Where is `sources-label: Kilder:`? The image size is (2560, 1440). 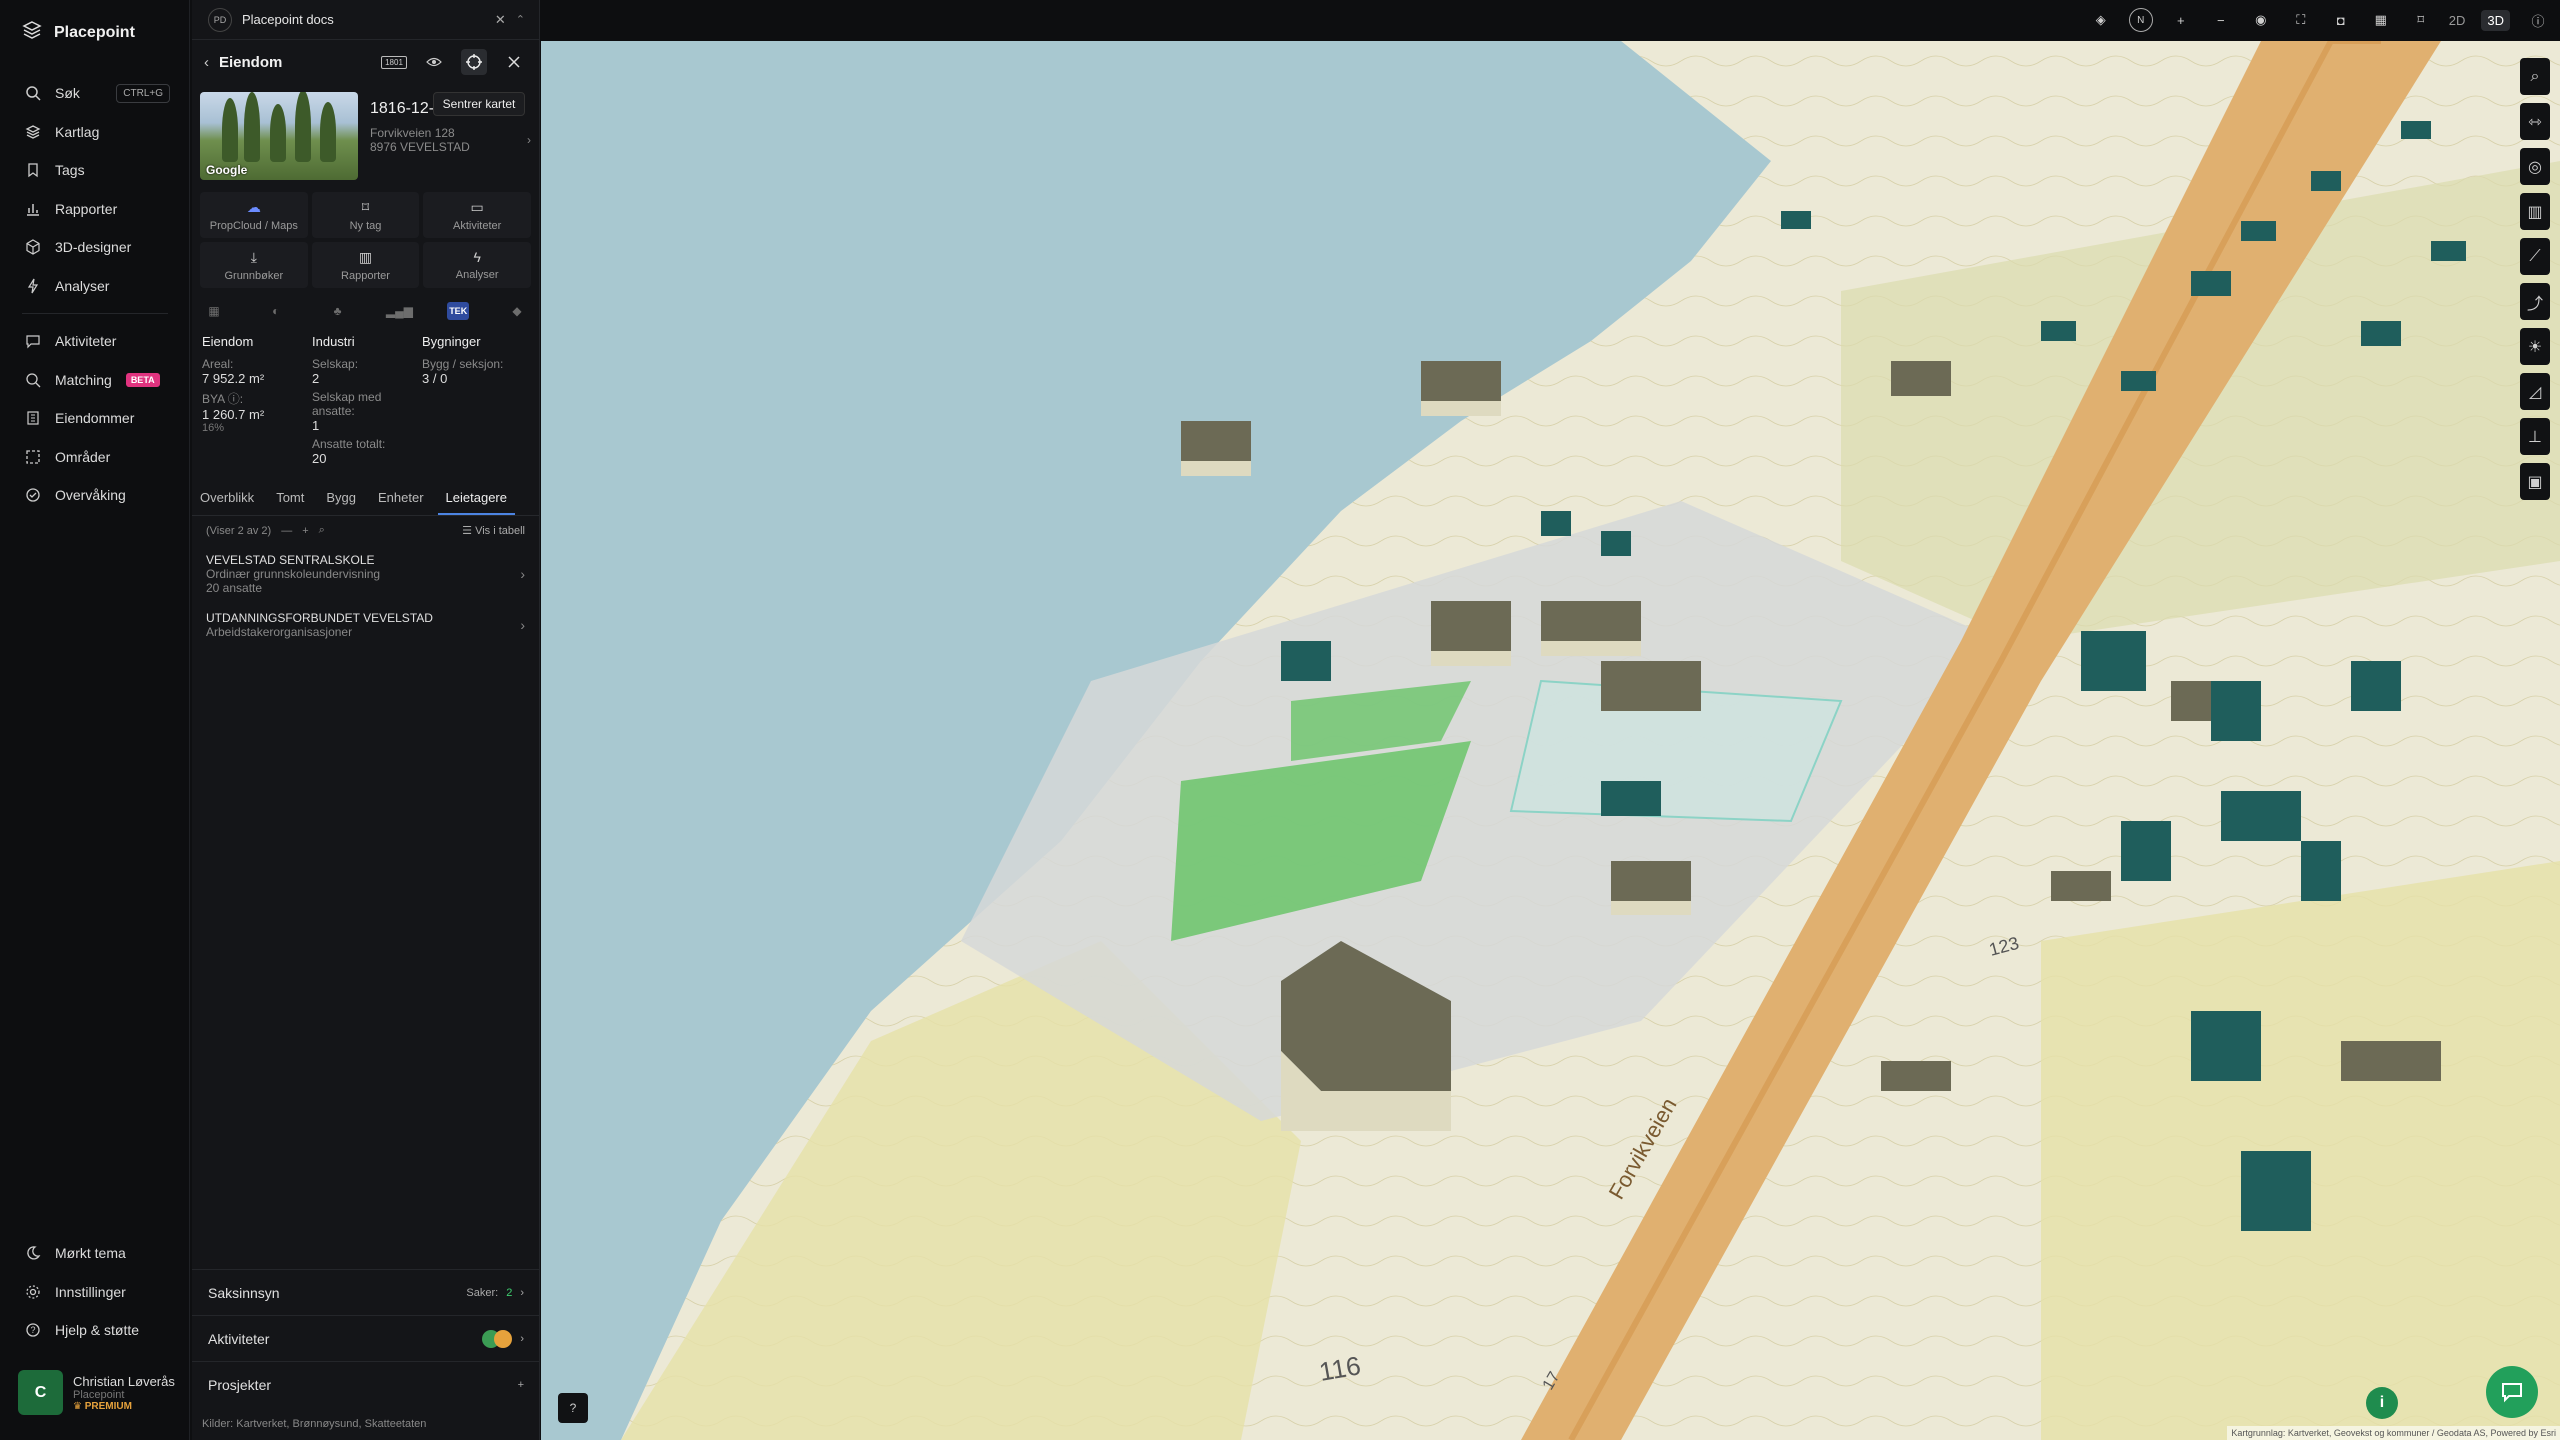
sources-label: Kilder: is located at coordinates (218, 1424).